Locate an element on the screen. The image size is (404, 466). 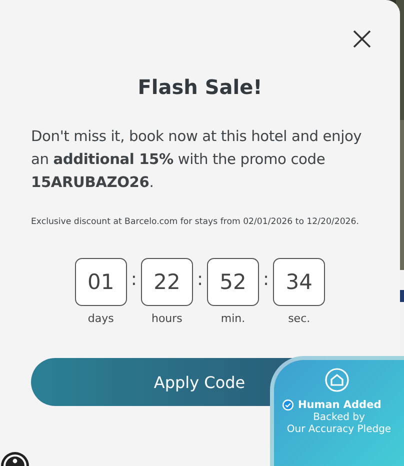
countdown-value: 22 is located at coordinates (166, 282).